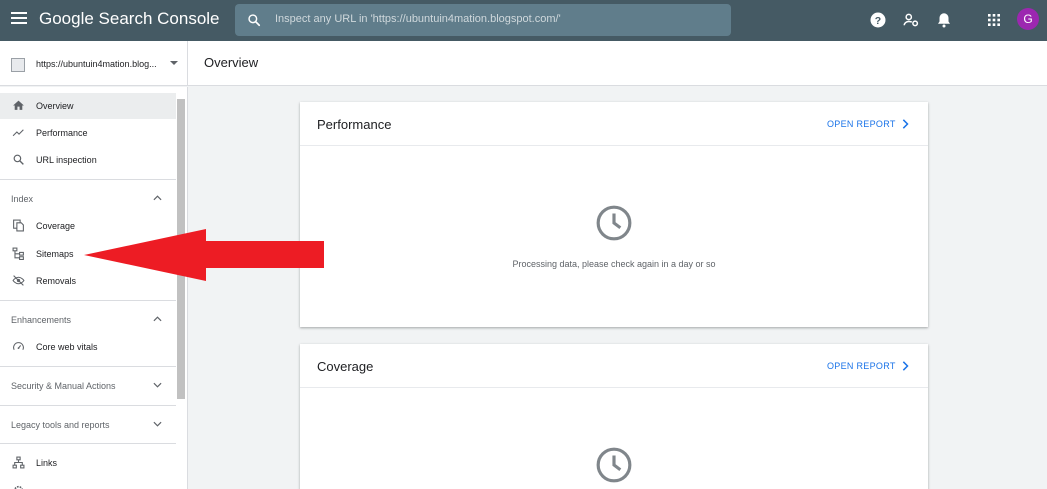 This screenshot has height=489, width=1047. Describe the element at coordinates (994, 20) in the screenshot. I see `apps-grid-icon` at that location.